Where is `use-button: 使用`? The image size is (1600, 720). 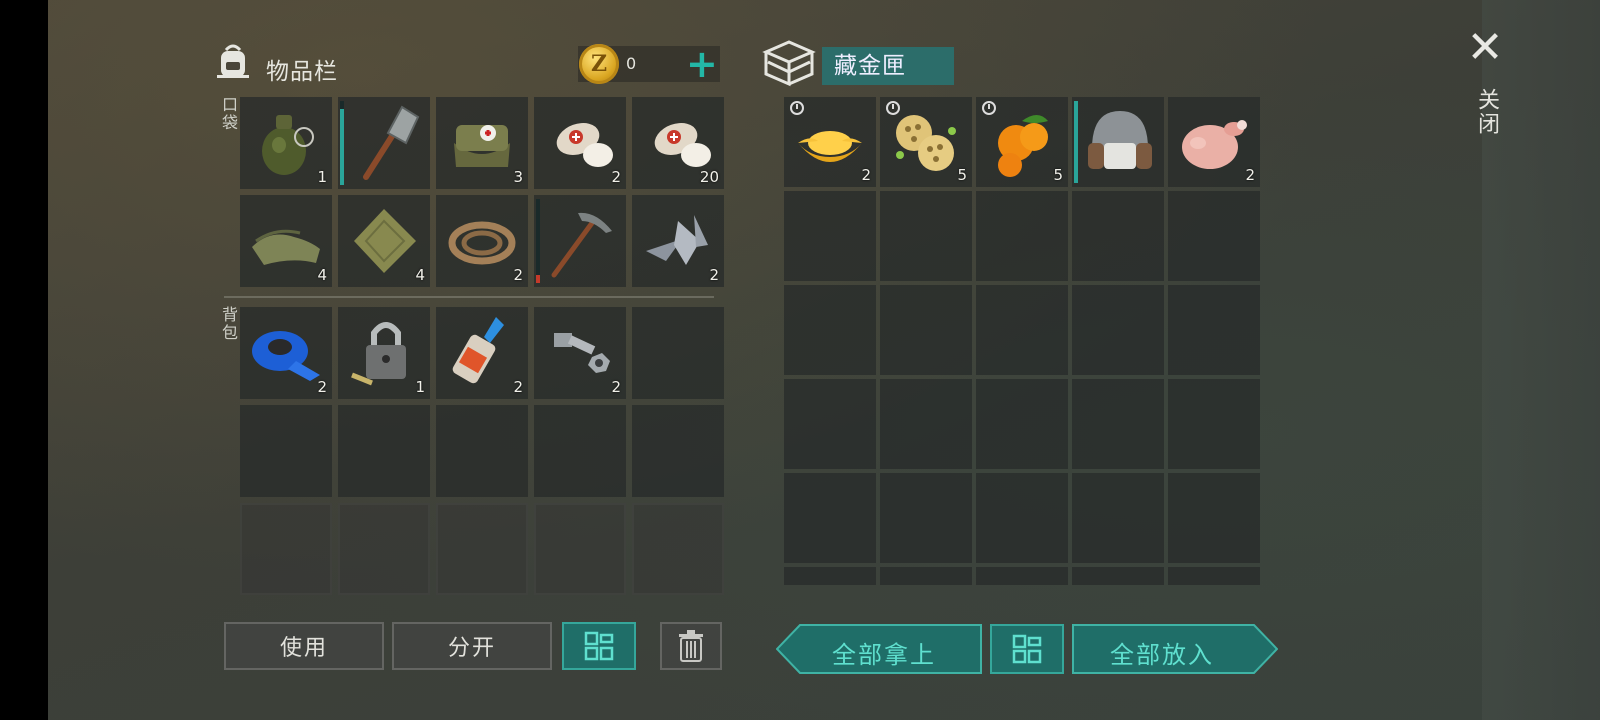
use-button: 使用 is located at coordinates (304, 646).